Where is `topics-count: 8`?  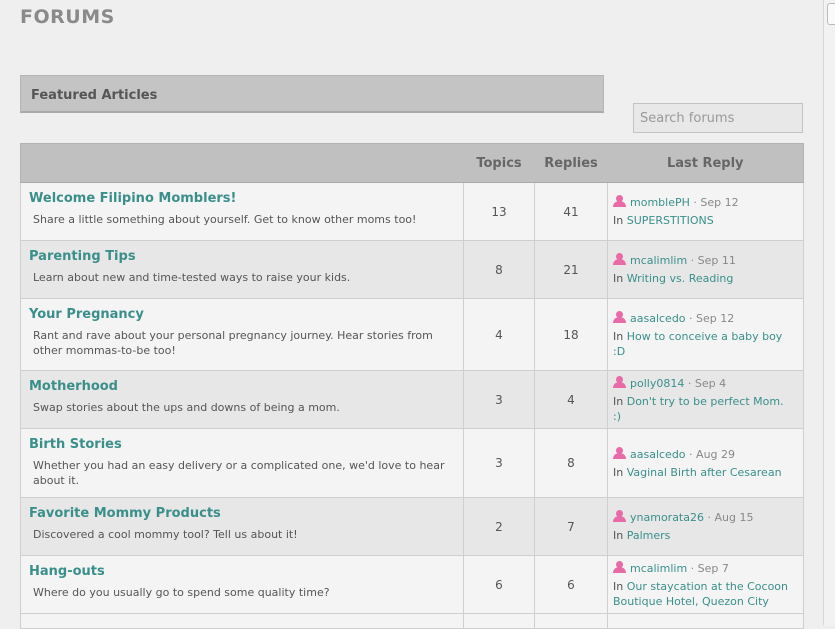
topics-count: 8 is located at coordinates (499, 269).